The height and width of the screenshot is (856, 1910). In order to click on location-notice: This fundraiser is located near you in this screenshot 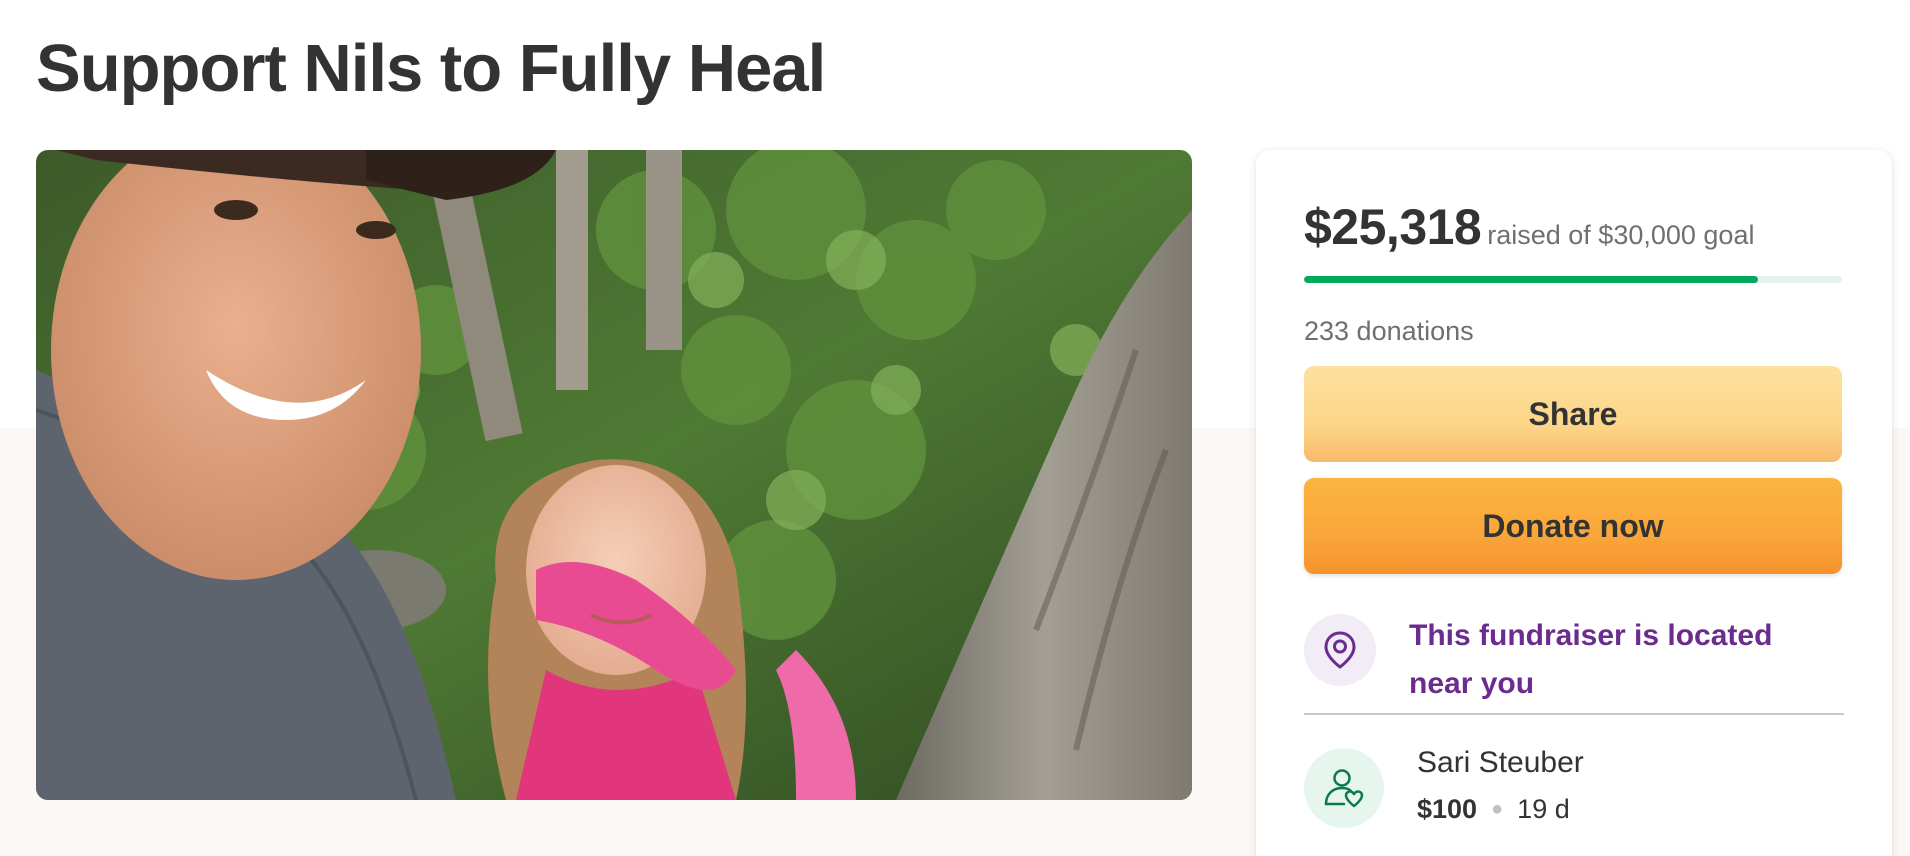, I will do `click(1574, 662)`.